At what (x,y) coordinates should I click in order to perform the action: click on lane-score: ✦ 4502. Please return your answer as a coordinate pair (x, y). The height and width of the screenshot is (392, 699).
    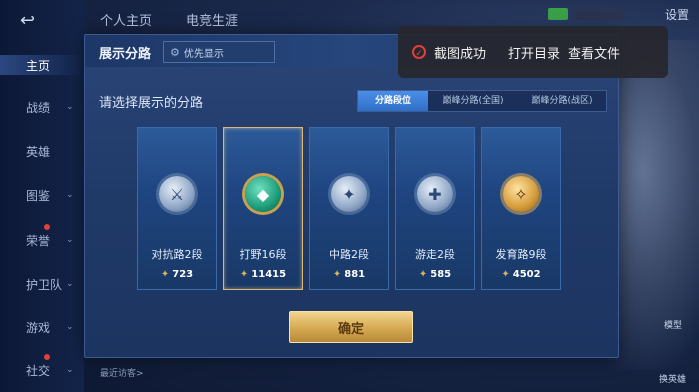
    Looking at the image, I should click on (521, 274).